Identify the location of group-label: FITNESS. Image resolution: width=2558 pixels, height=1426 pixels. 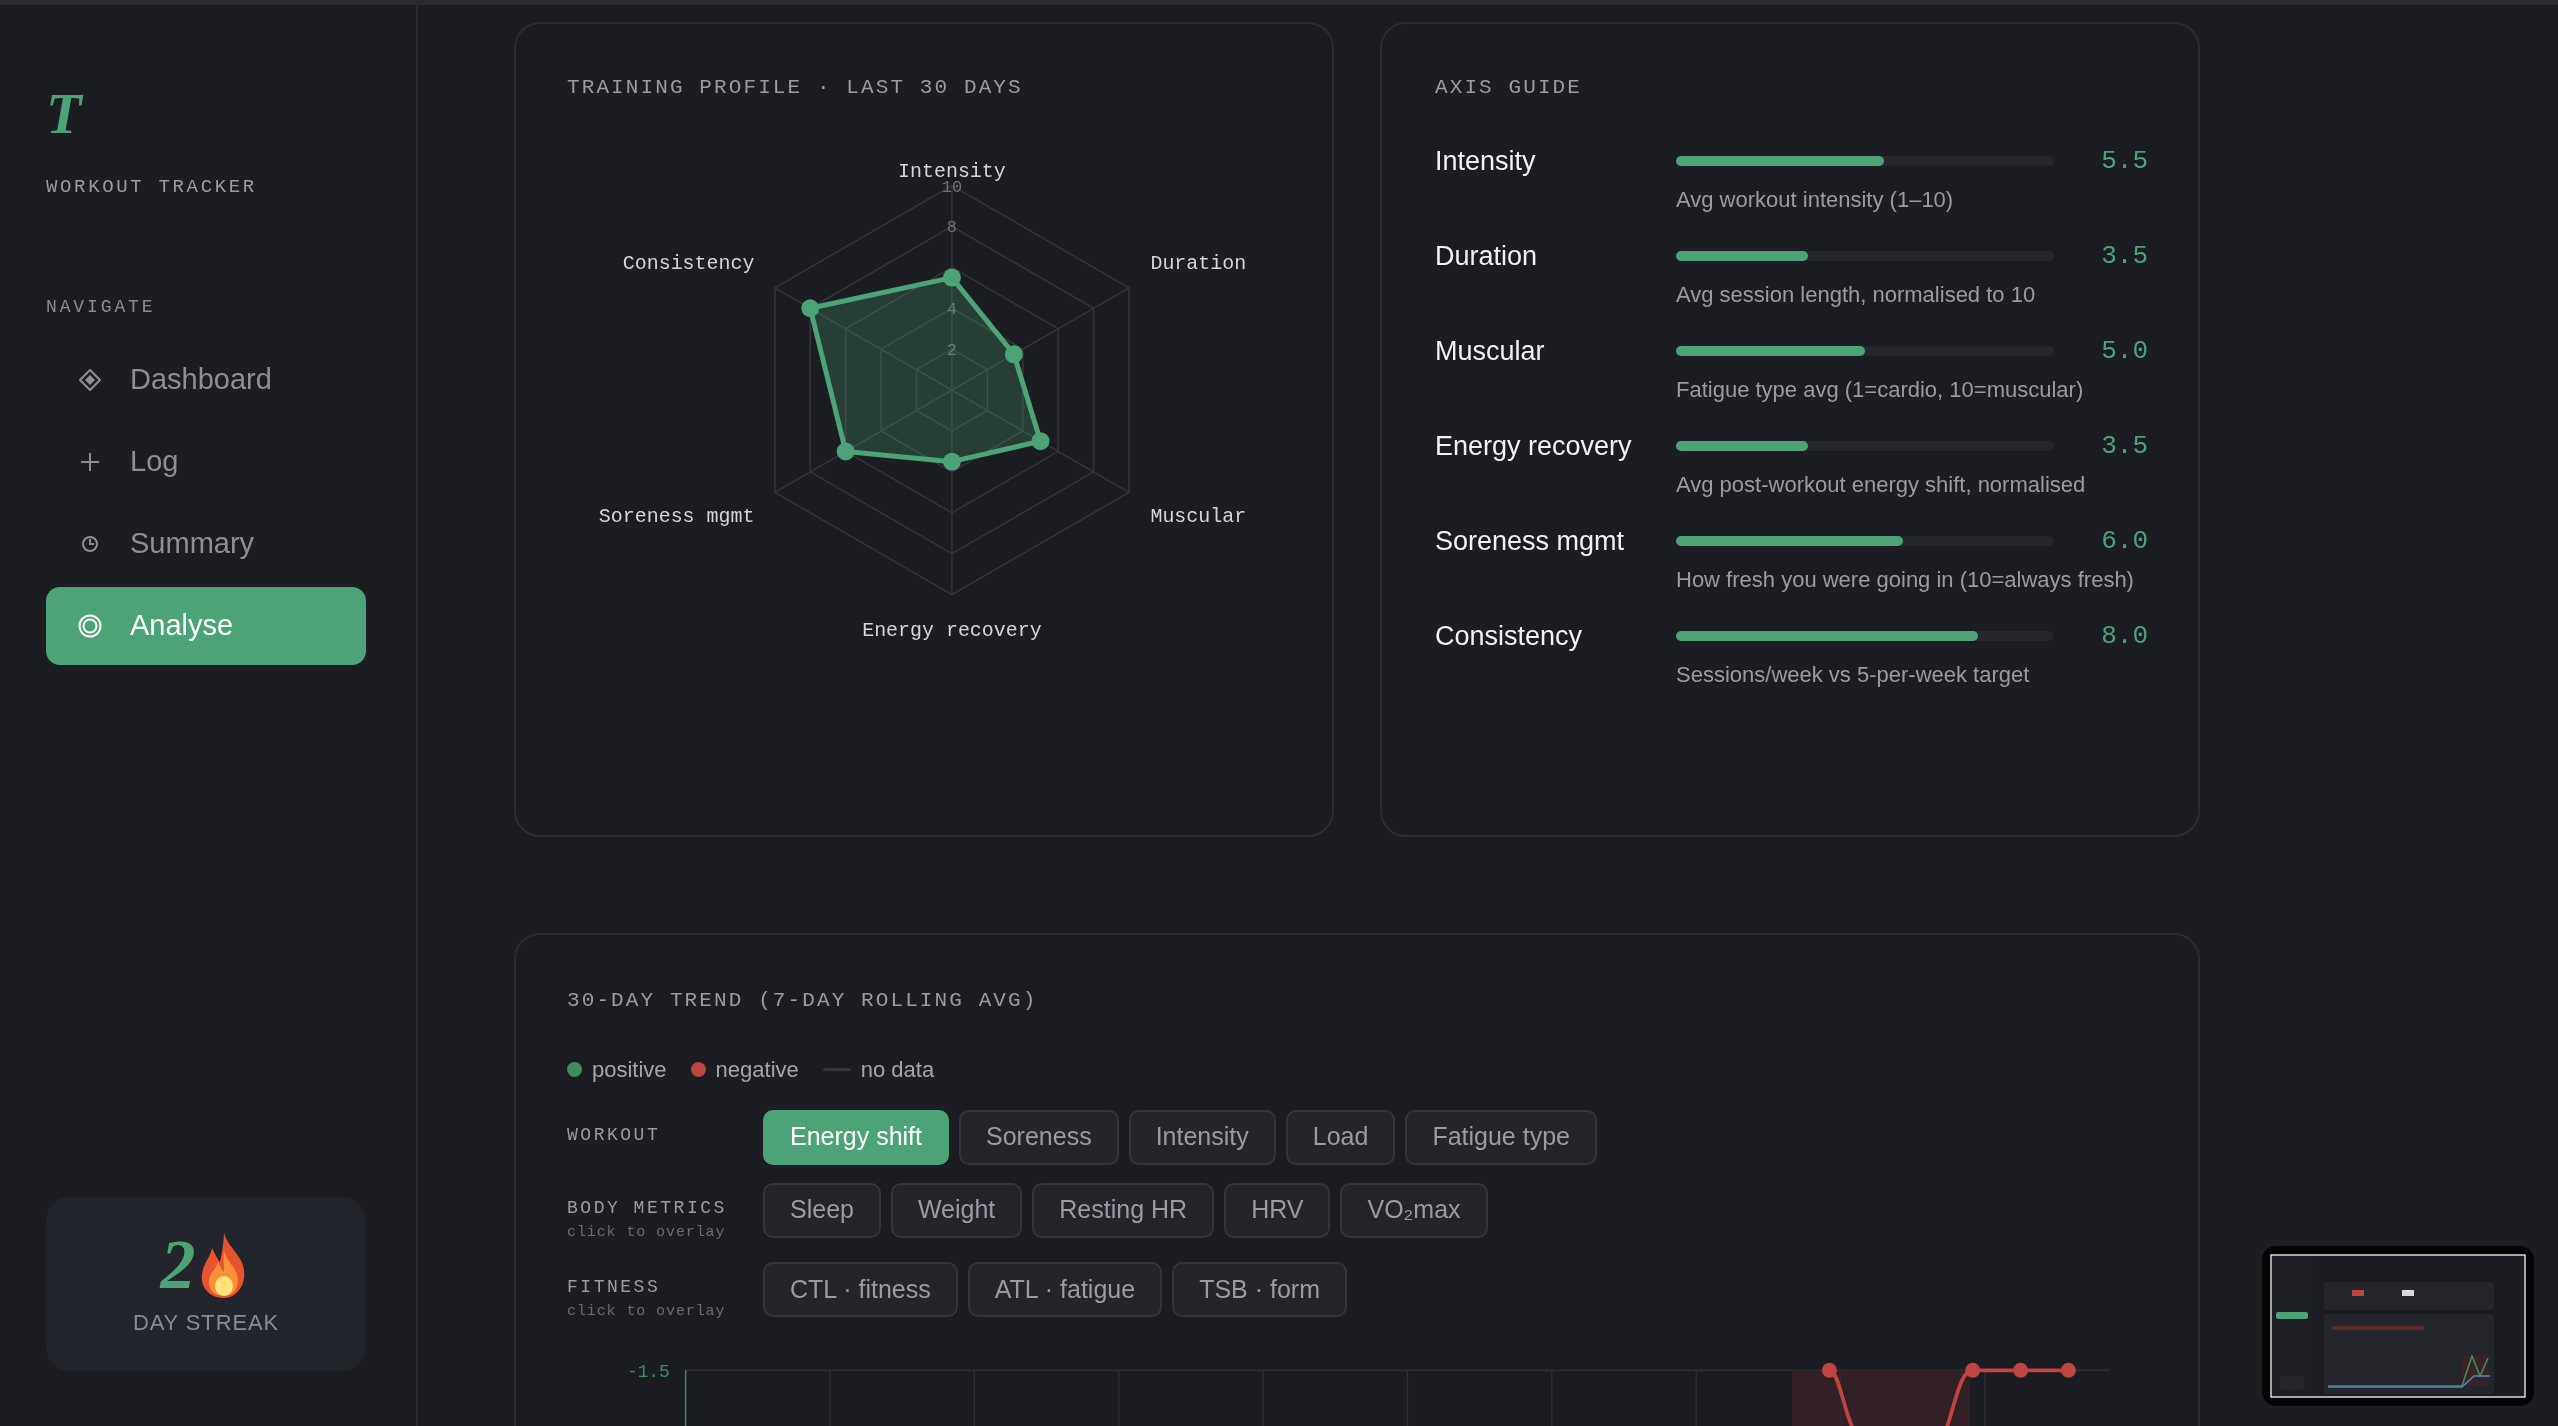
(614, 1287).